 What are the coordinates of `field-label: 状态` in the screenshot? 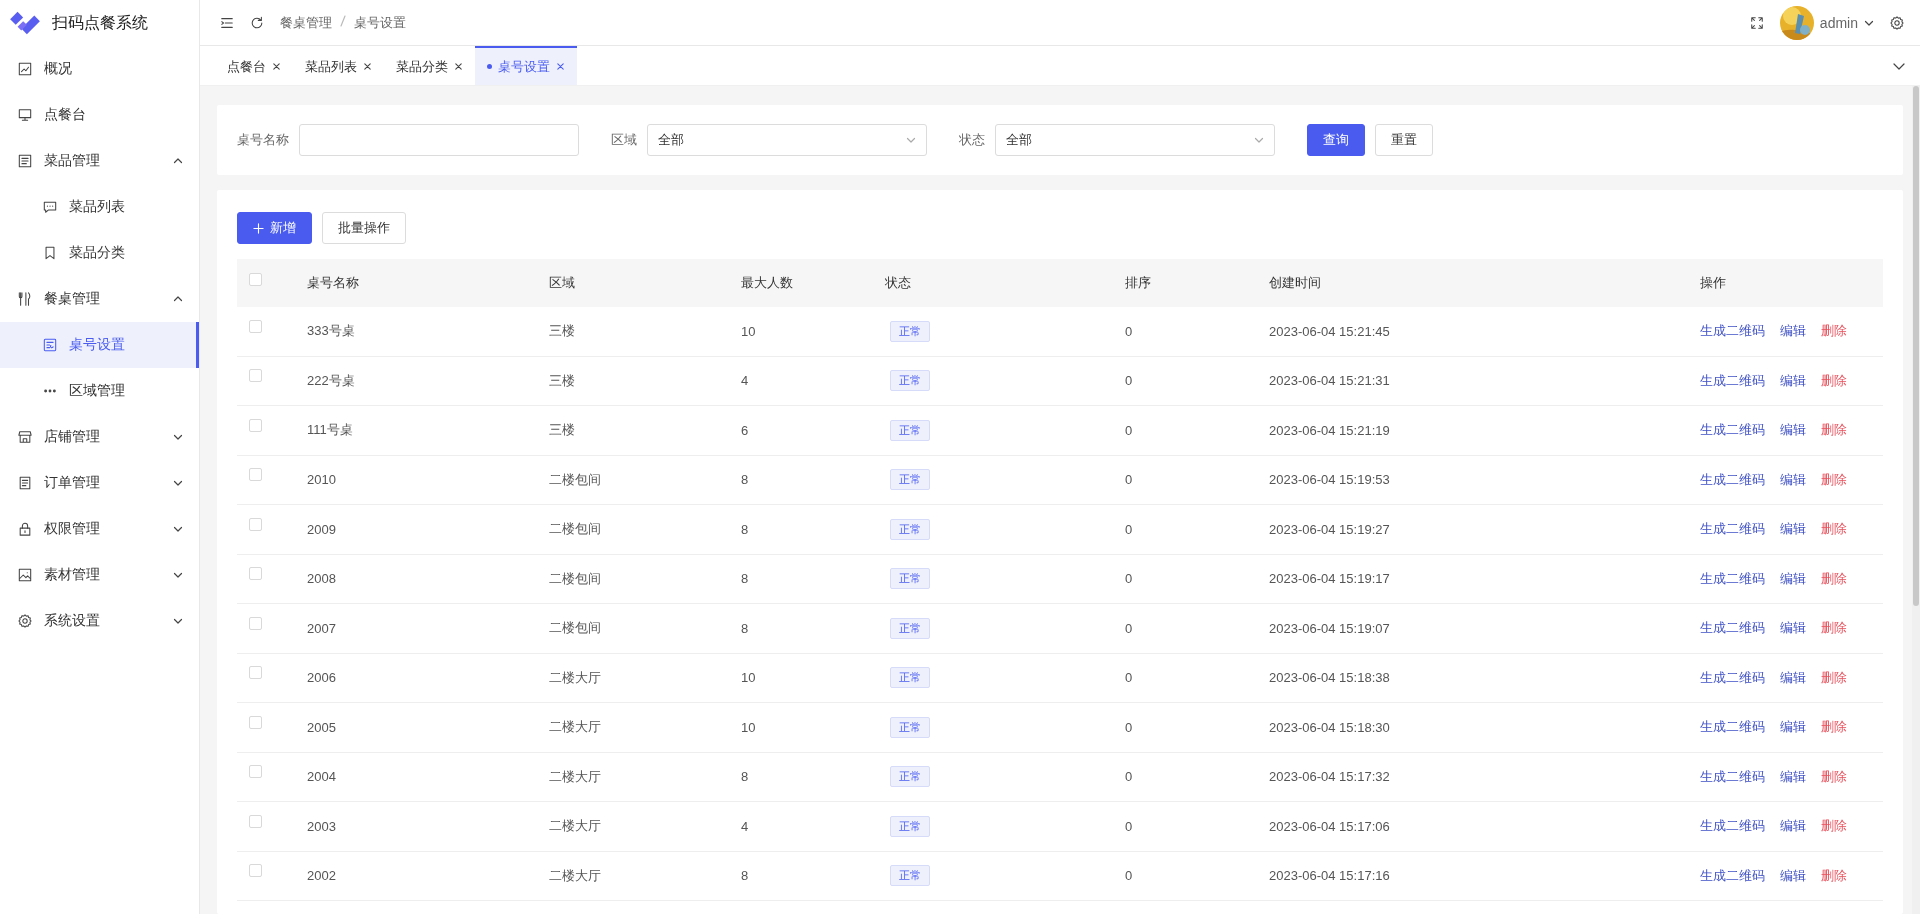 It's located at (972, 140).